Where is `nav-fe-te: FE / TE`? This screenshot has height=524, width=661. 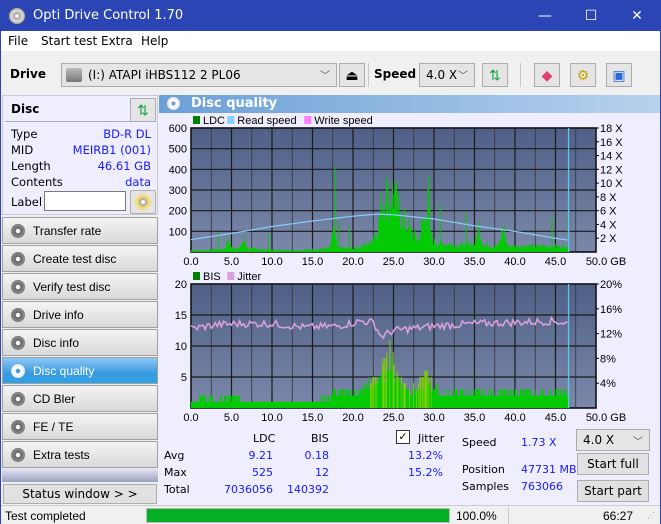 nav-fe-te: FE / TE is located at coordinates (80, 426).